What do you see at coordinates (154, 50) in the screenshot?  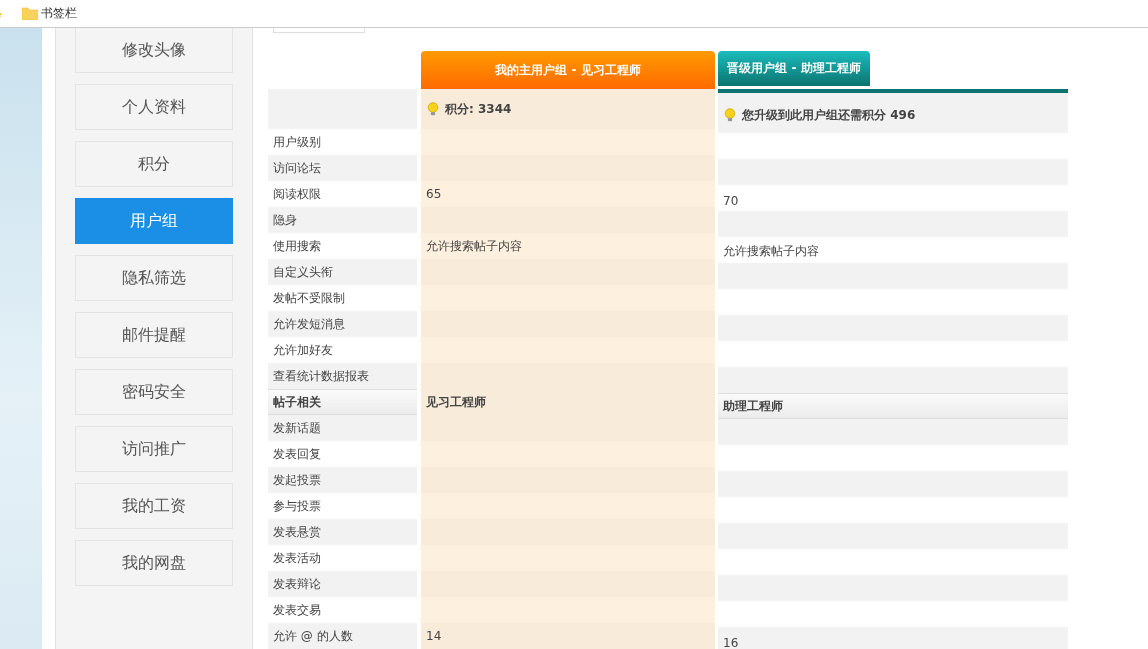 I see `sidebar-item: 修改头像` at bounding box center [154, 50].